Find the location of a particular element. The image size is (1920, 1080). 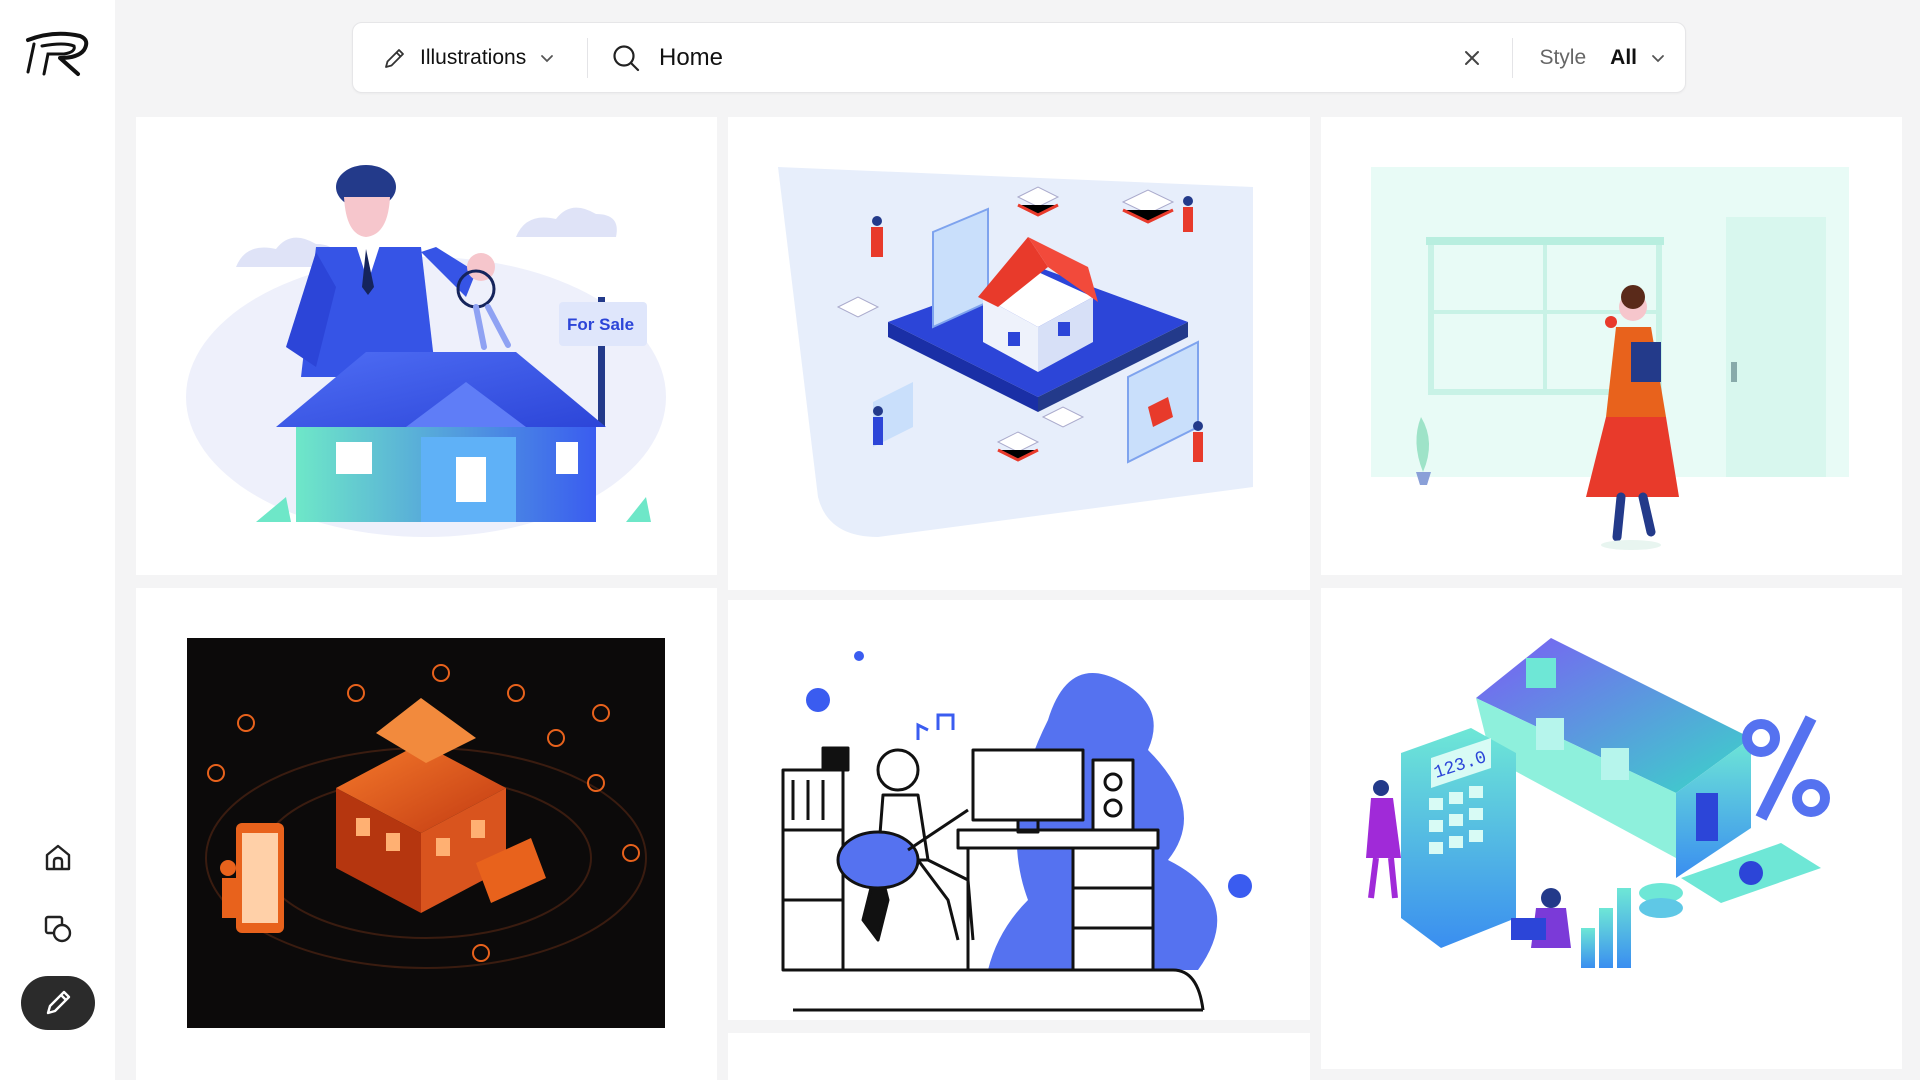

illustration-image: For Sale is located at coordinates (426, 351).